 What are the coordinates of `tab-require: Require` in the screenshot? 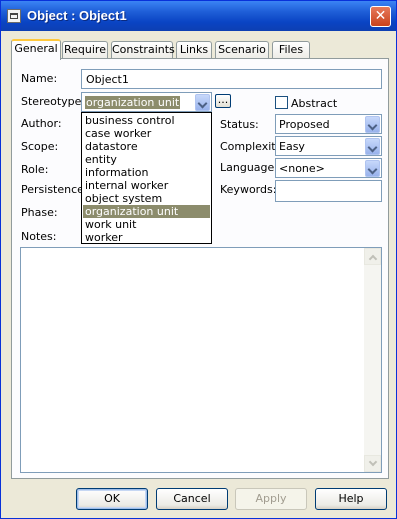 It's located at (85, 50).